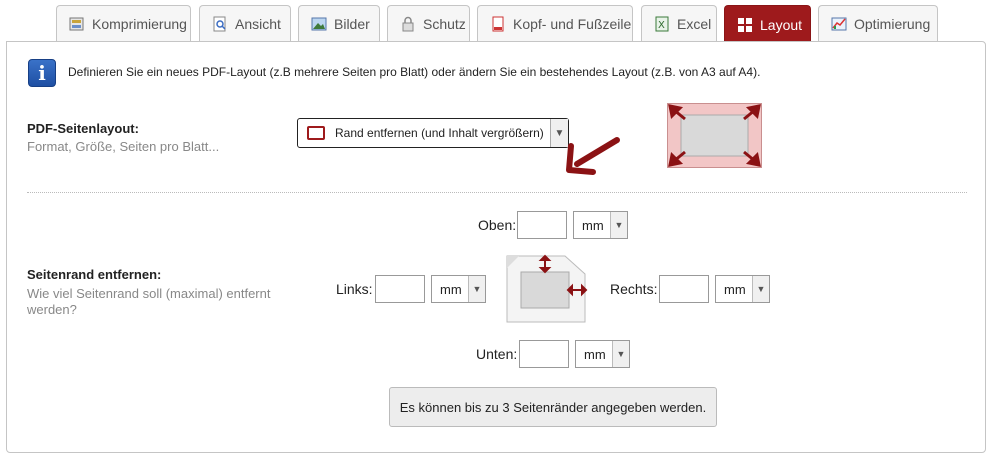 Image resolution: width=992 pixels, height=457 pixels. Describe the element at coordinates (94, 274) in the screenshot. I see `margin-title: Seitenrand entfernen:` at that location.